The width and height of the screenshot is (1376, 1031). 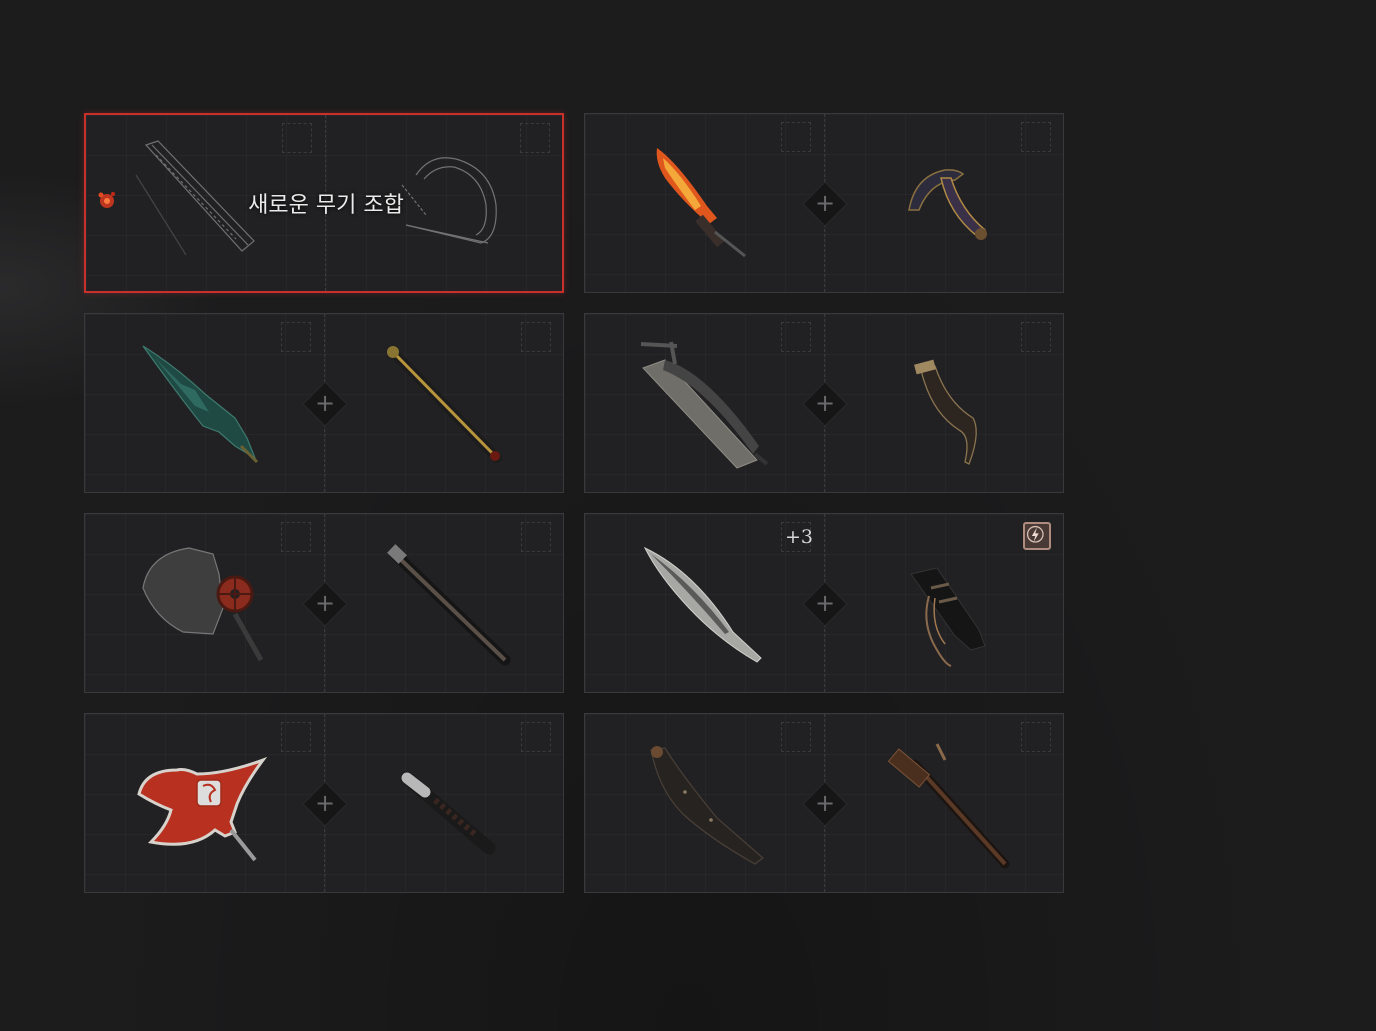 What do you see at coordinates (326, 205) in the screenshot?
I see `new-combo-label: 새로운 무기 조합` at bounding box center [326, 205].